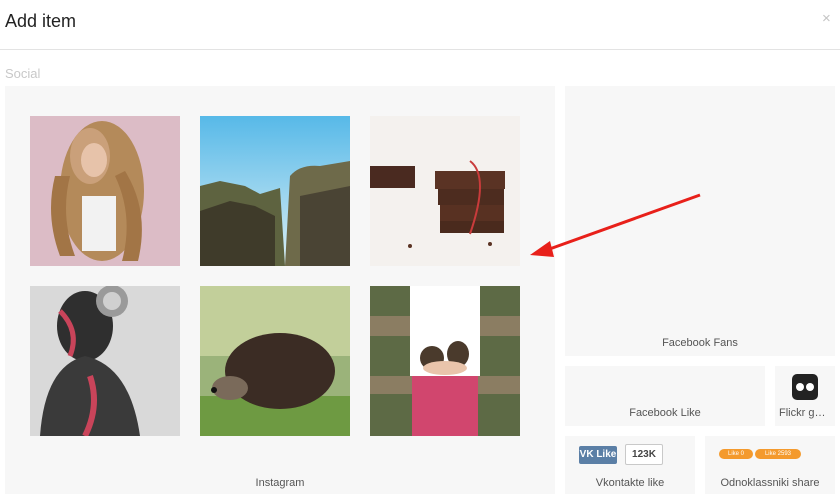 The image size is (840, 494). What do you see at coordinates (615, 225) in the screenshot?
I see `red-arrow-icon` at bounding box center [615, 225].